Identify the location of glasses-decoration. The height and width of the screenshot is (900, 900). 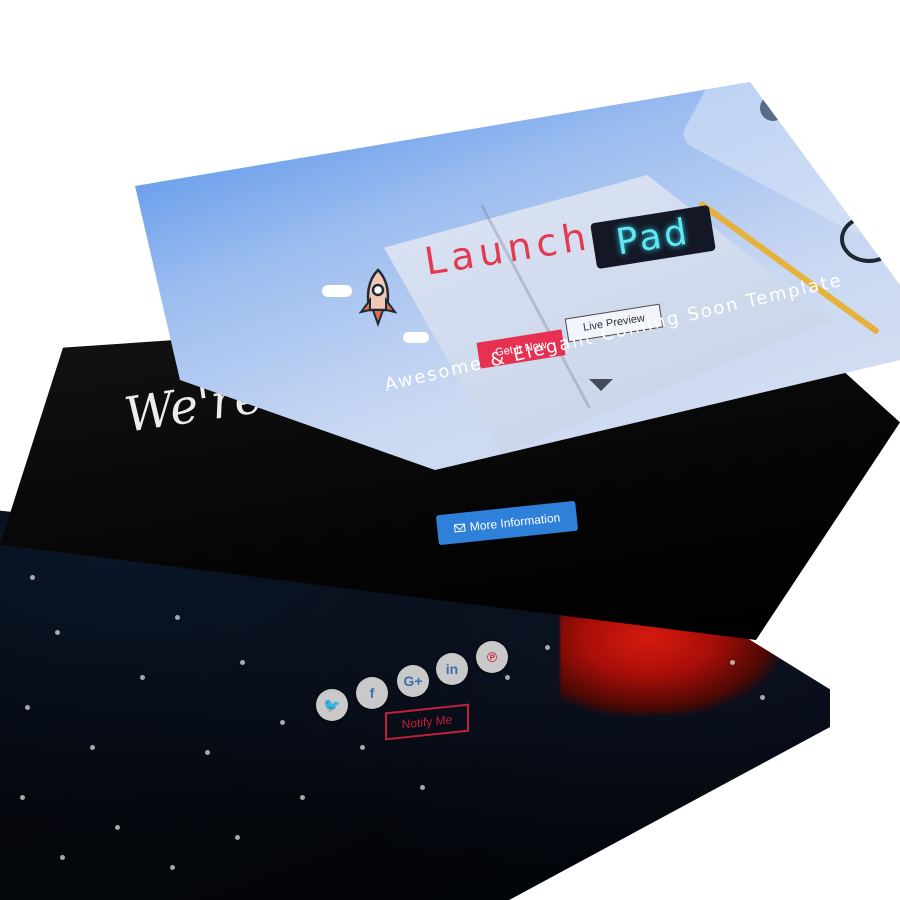
(869, 239).